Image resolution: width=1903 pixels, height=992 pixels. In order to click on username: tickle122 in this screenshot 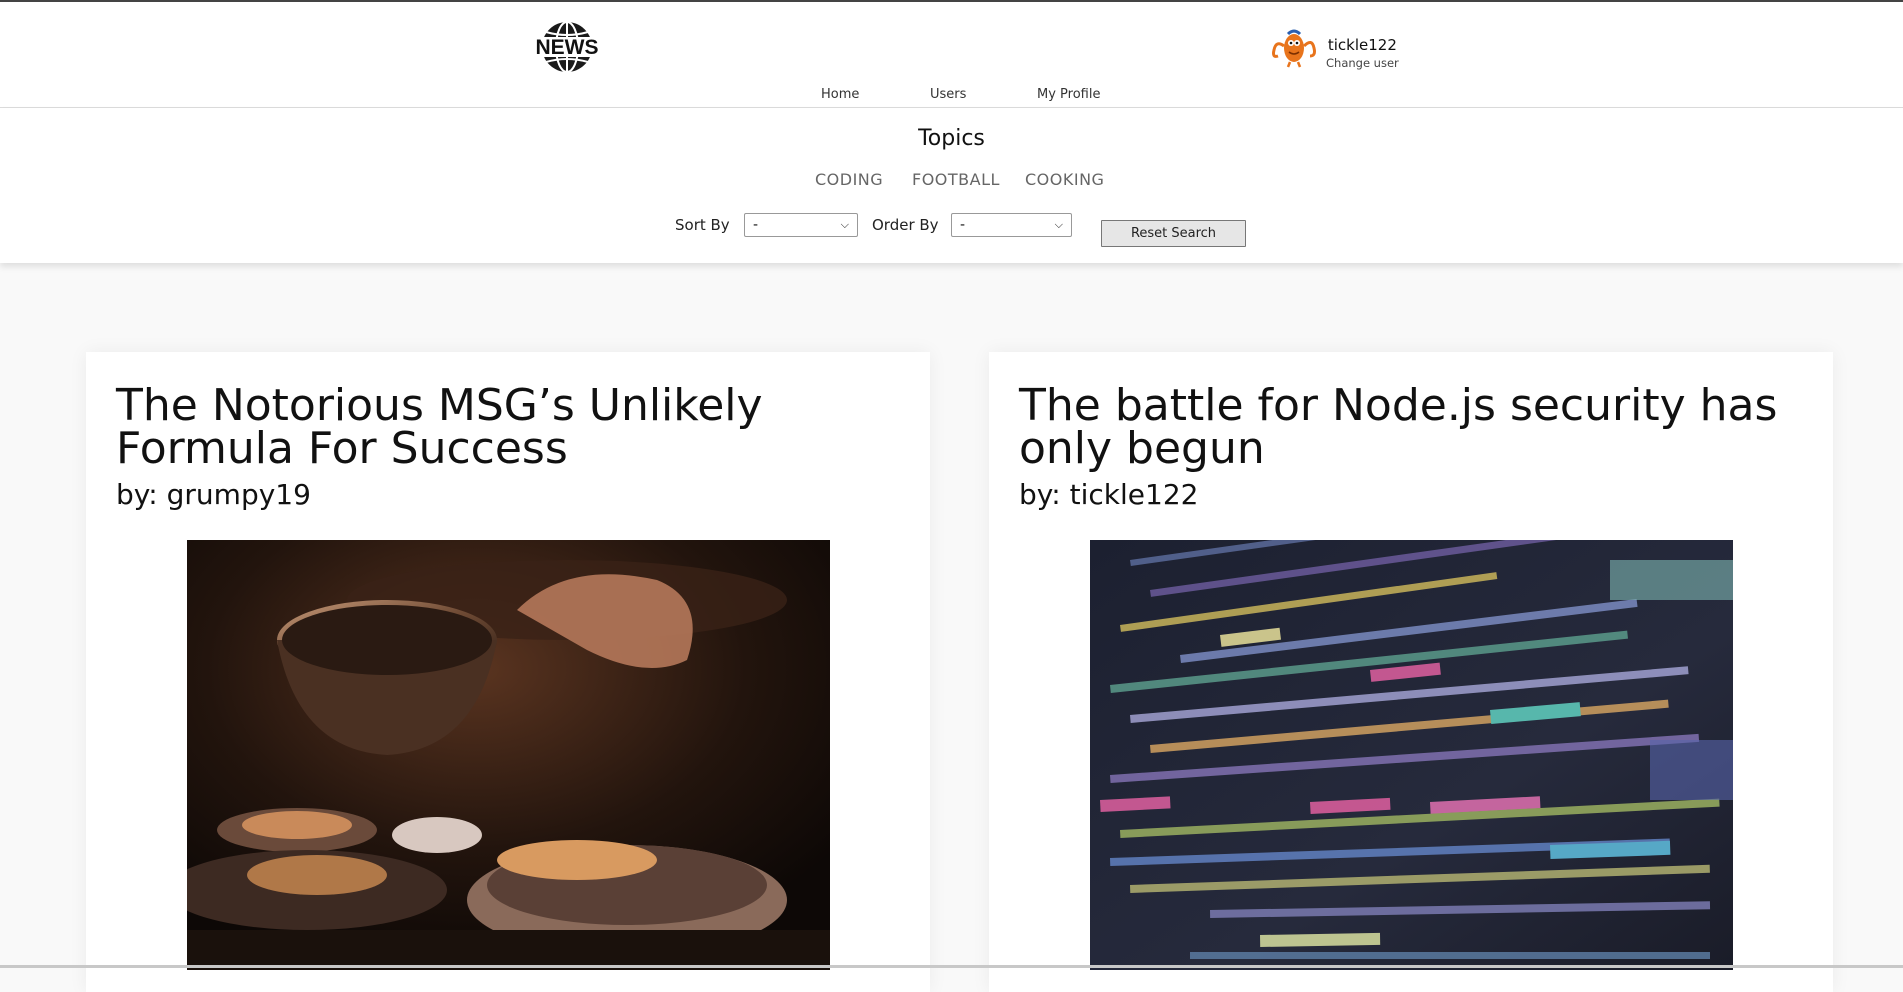, I will do `click(1362, 45)`.